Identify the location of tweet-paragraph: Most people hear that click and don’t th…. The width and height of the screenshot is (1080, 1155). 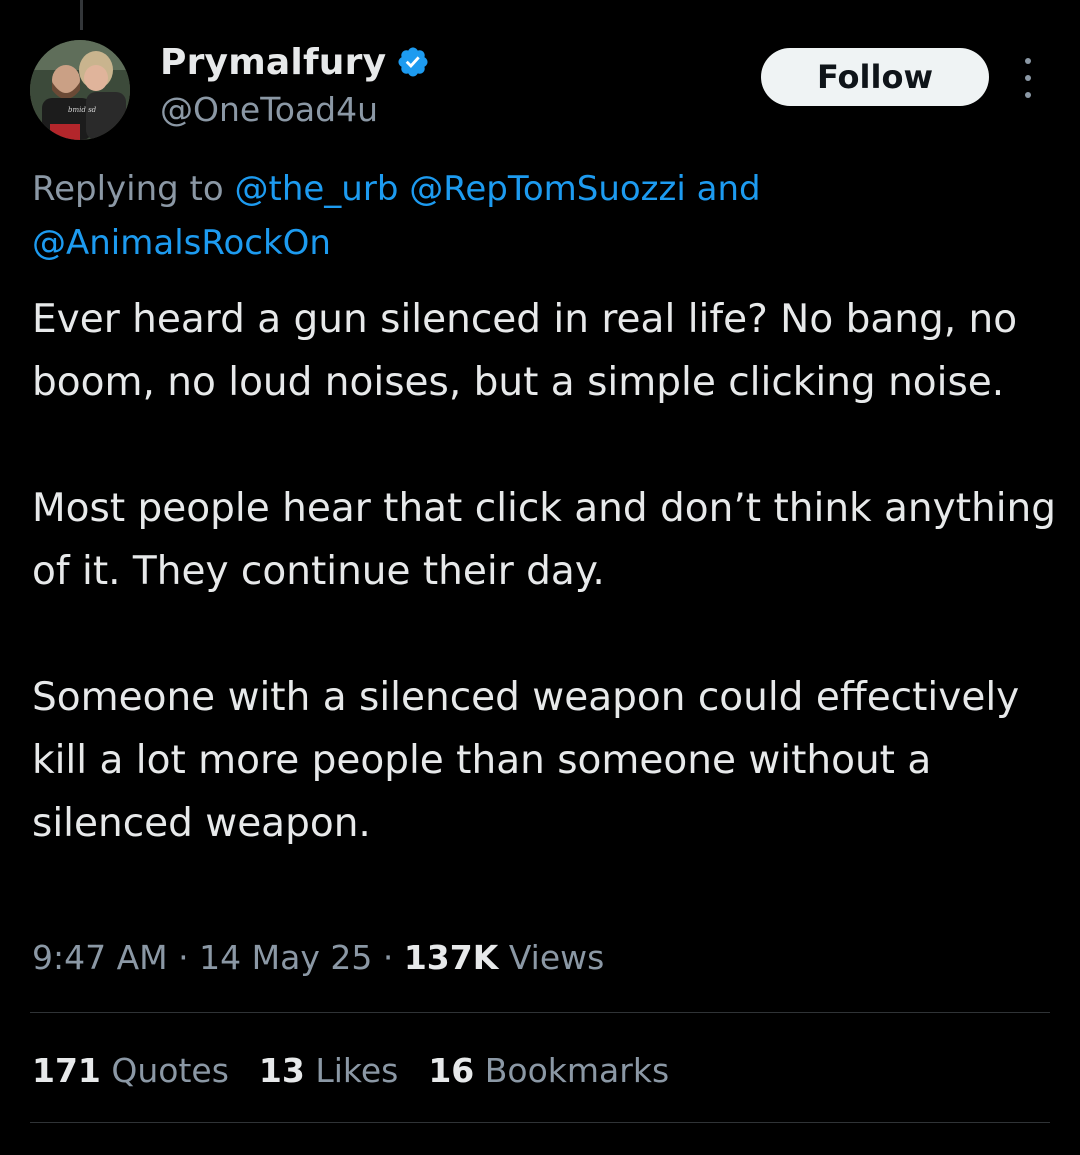
(544, 540).